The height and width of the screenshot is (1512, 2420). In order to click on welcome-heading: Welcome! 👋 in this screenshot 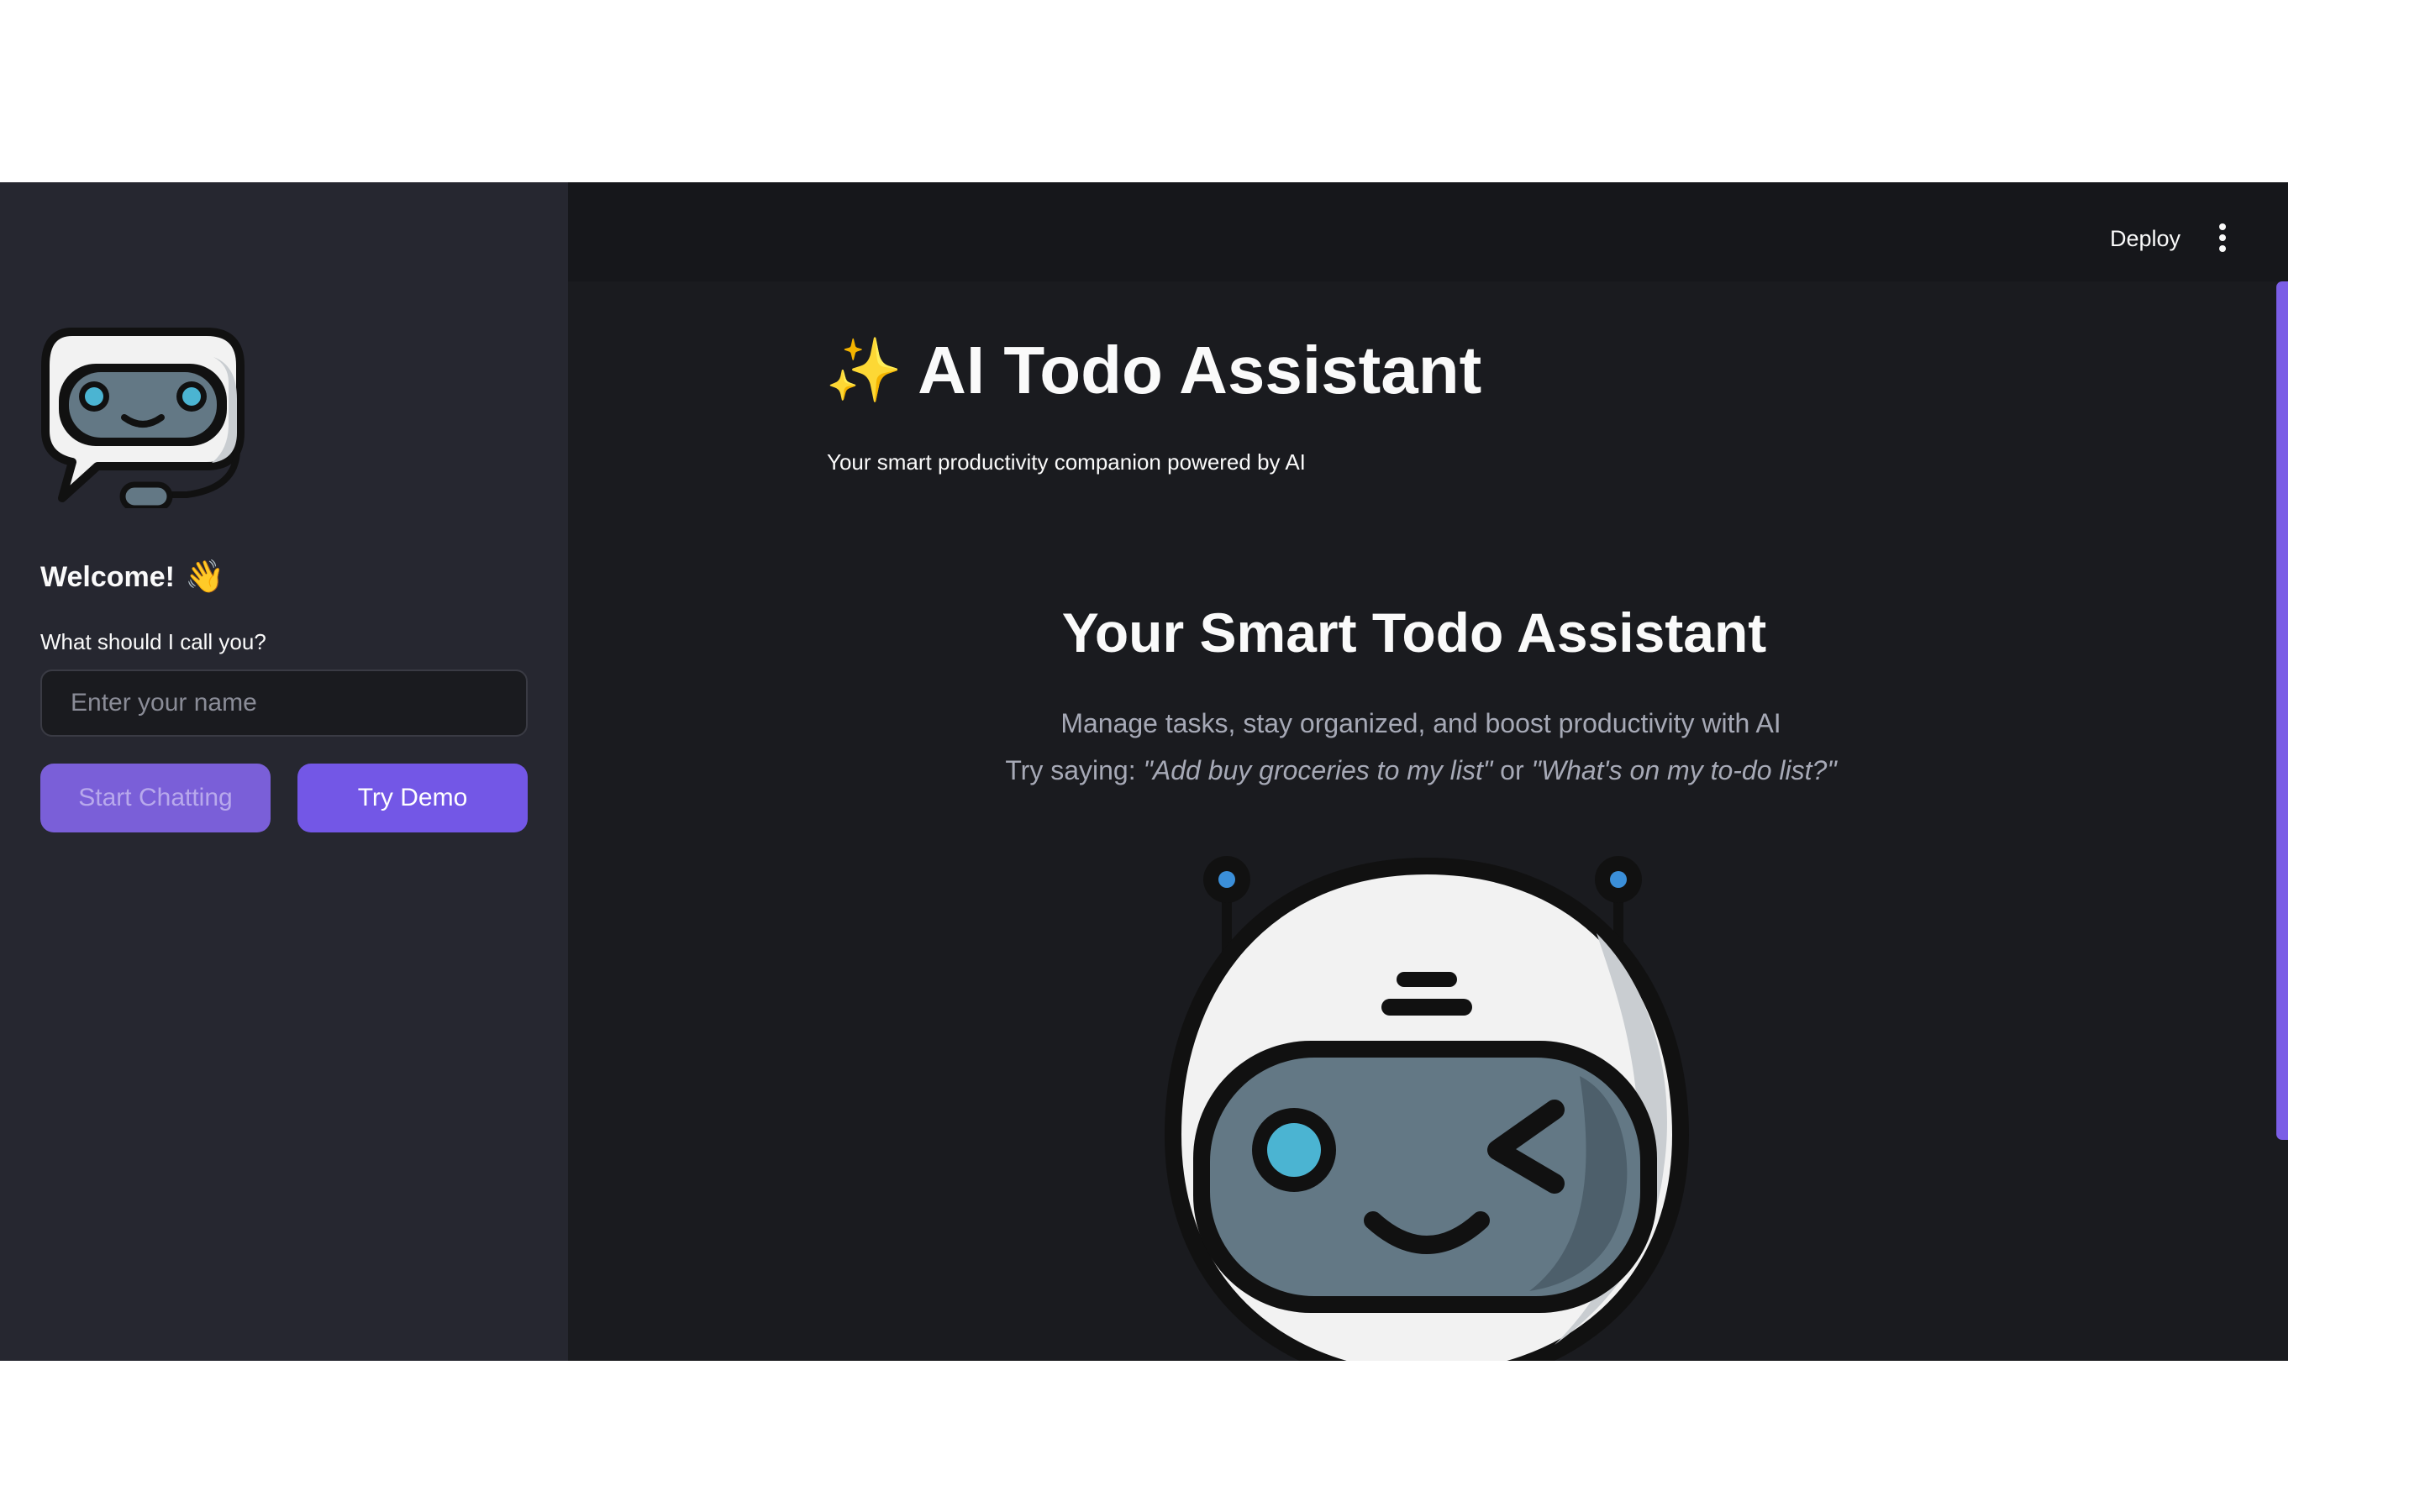, I will do `click(132, 577)`.